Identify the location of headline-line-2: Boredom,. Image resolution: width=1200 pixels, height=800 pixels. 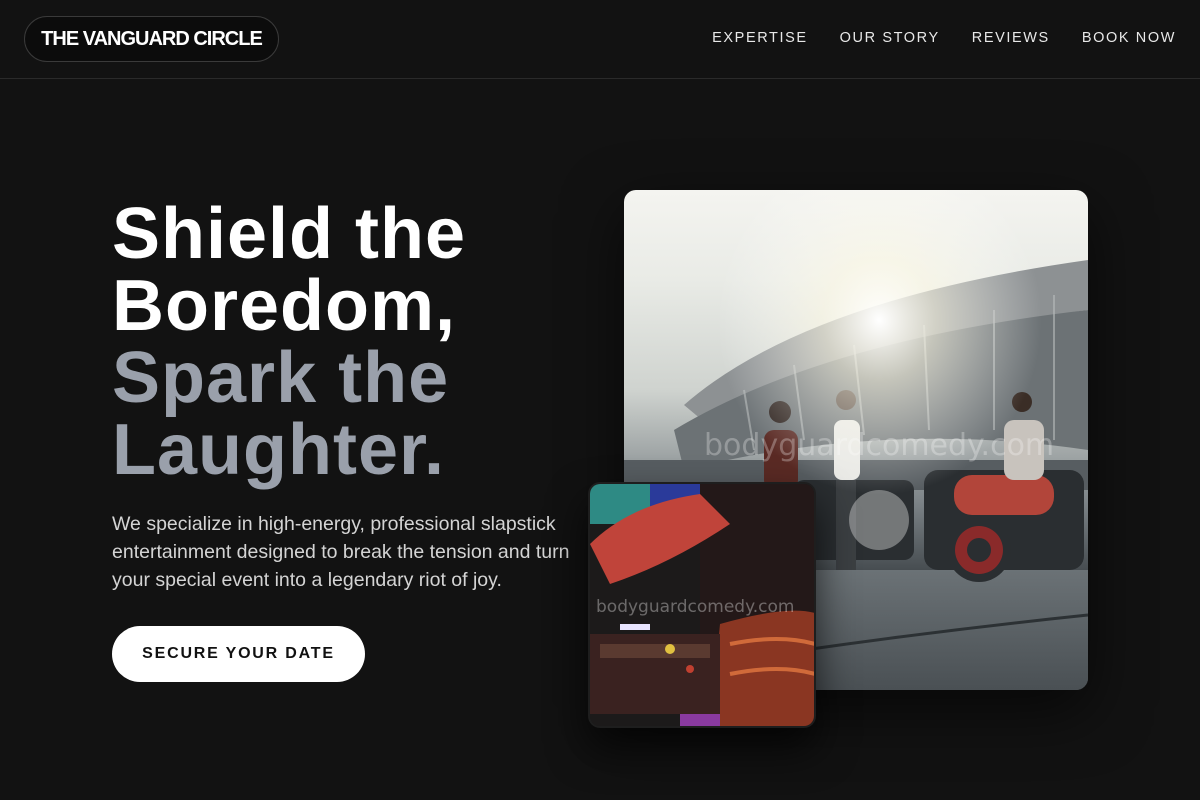
(284, 306).